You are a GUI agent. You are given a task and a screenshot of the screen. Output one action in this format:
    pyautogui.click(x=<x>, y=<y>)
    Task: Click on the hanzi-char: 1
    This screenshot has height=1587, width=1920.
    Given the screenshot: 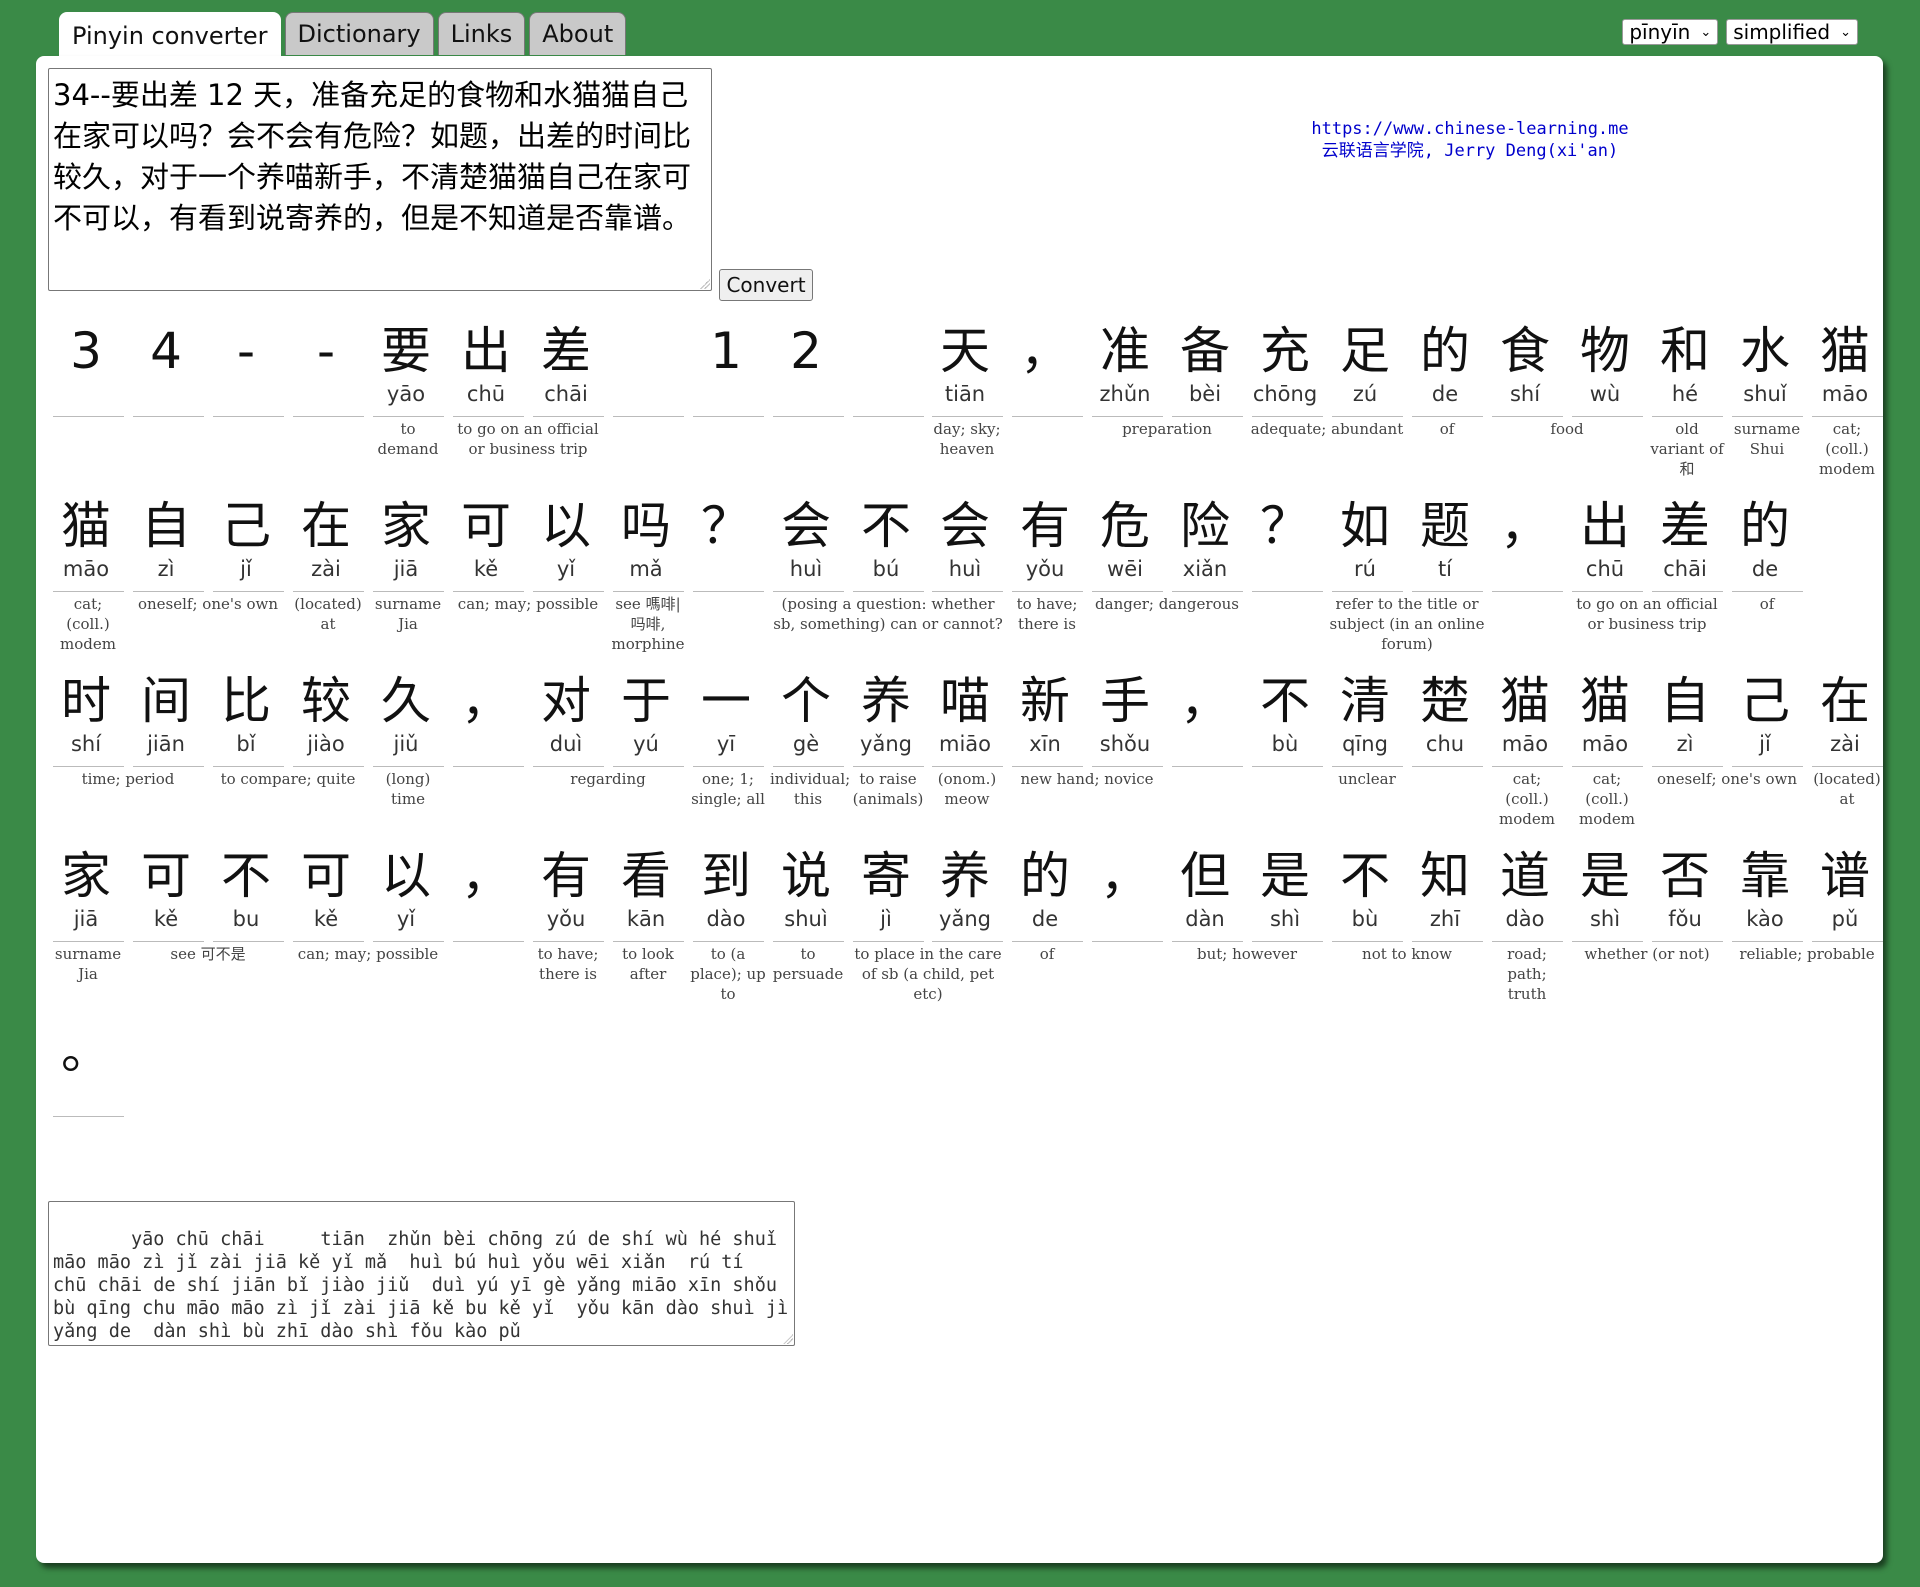 What is the action you would take?
    pyautogui.click(x=726, y=351)
    